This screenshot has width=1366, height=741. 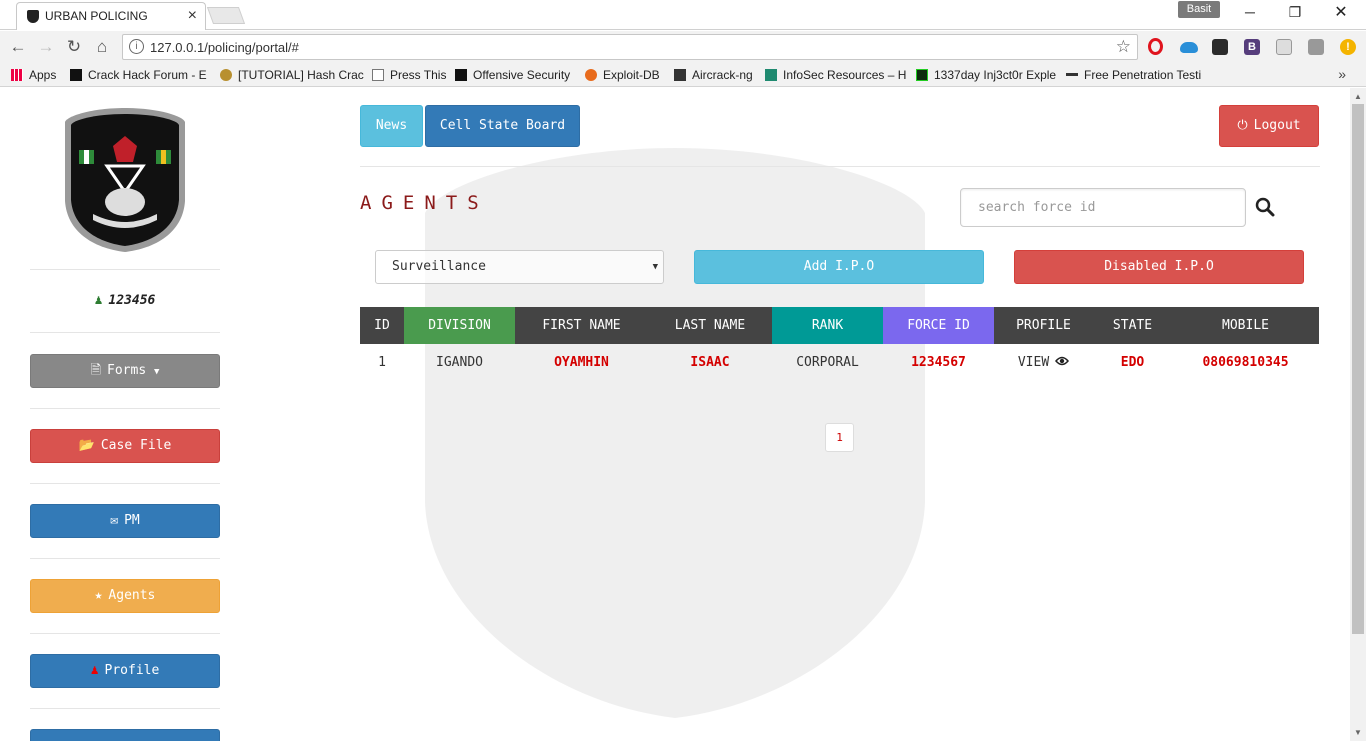 I want to click on column-header-profile: PROFILE, so click(x=1043, y=325).